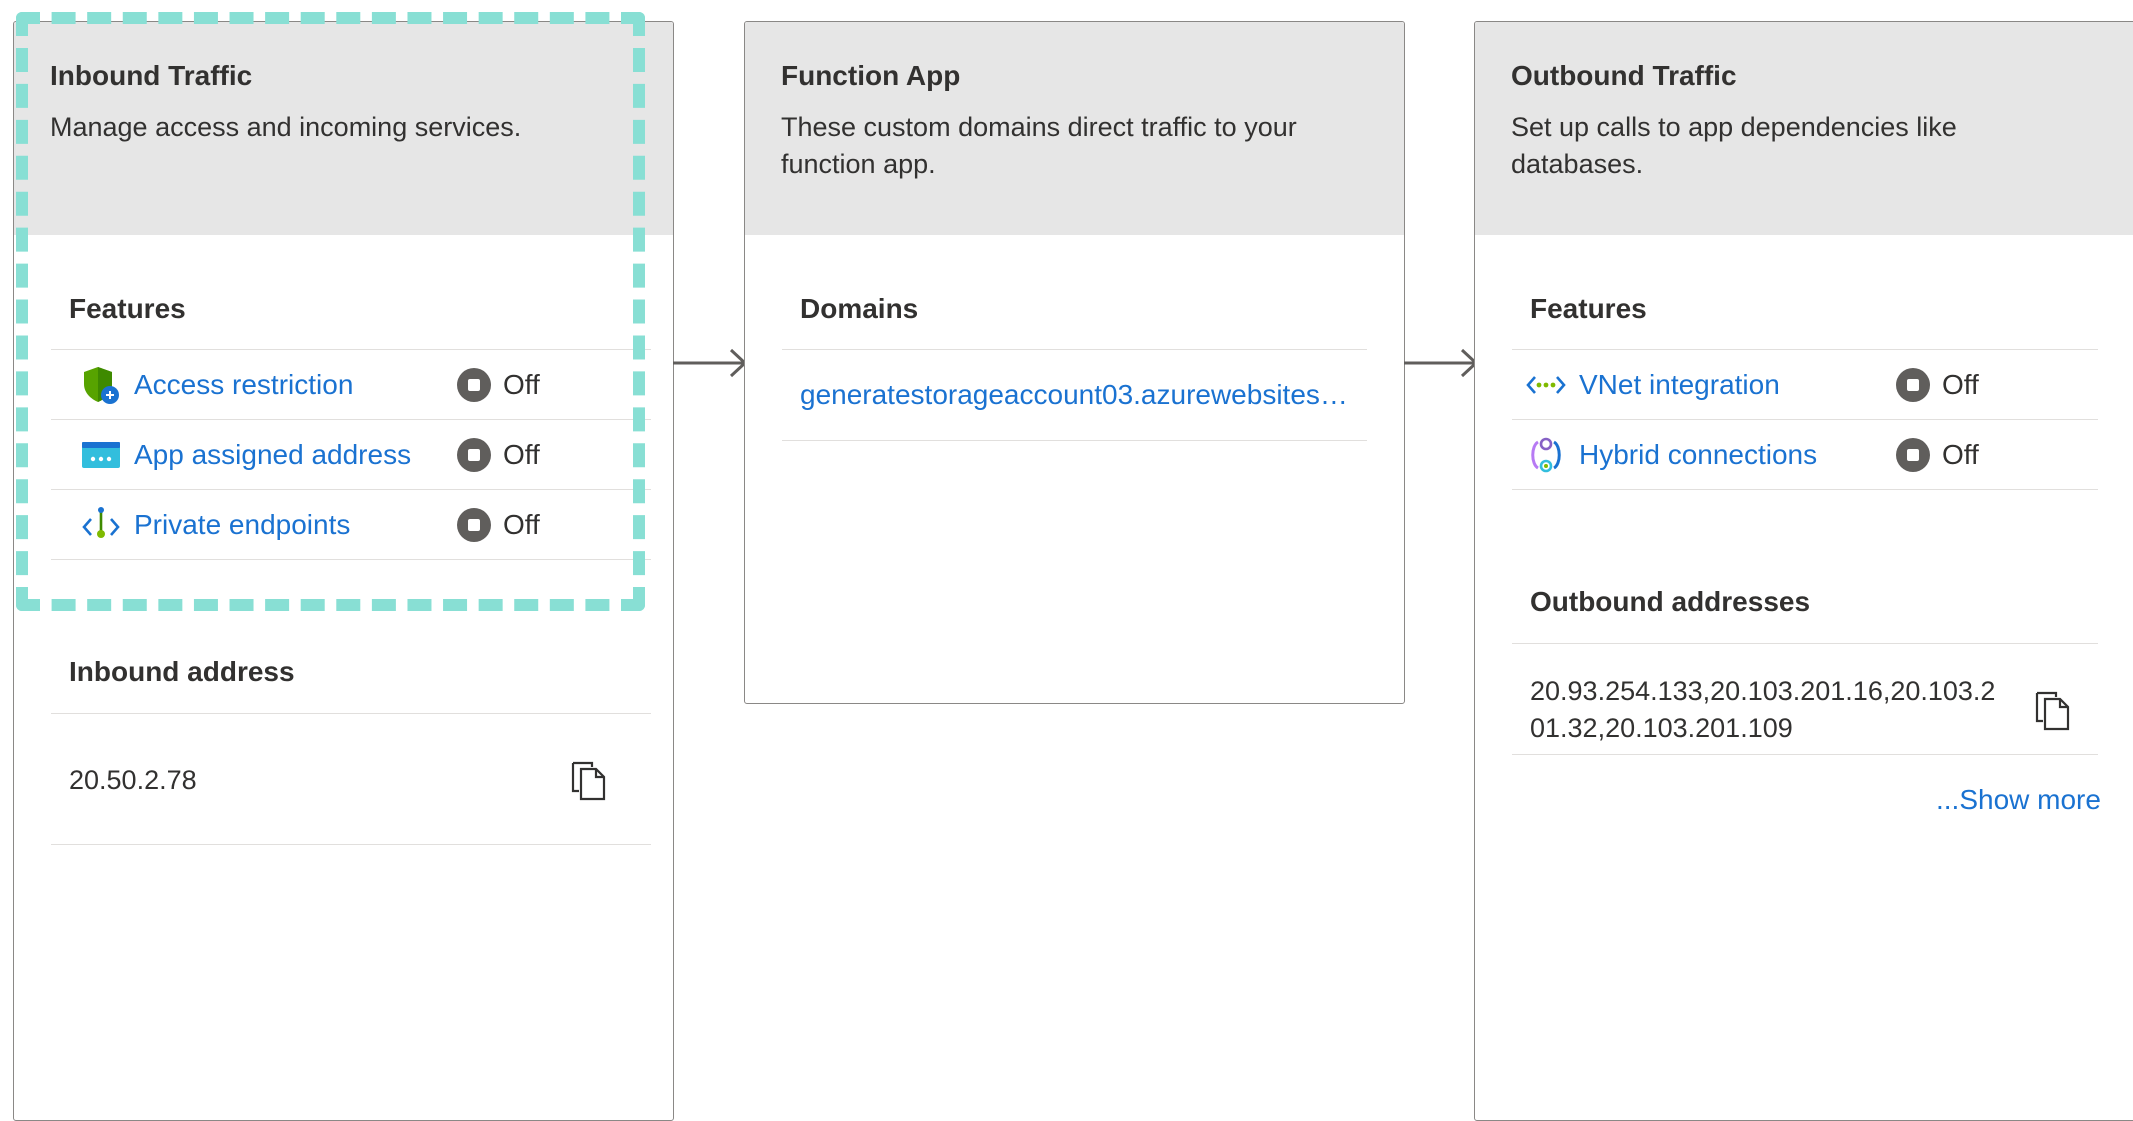  I want to click on copy-outbound-addresses-button, so click(2054, 710).